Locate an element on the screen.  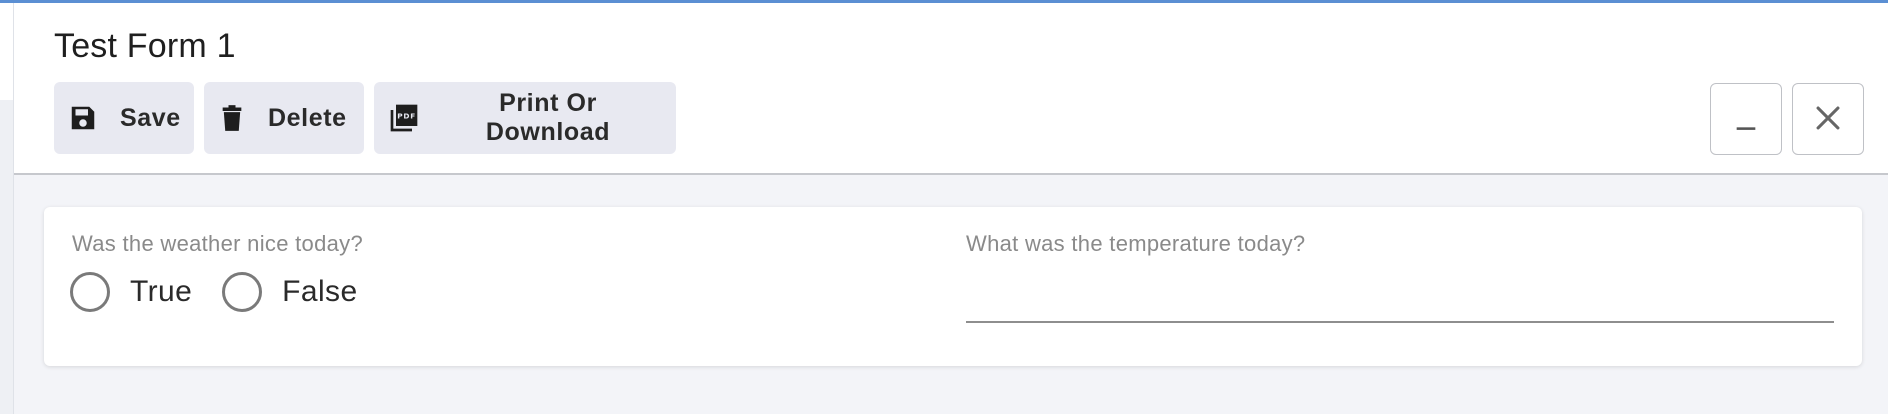
delete-button: Delete is located at coordinates (284, 118).